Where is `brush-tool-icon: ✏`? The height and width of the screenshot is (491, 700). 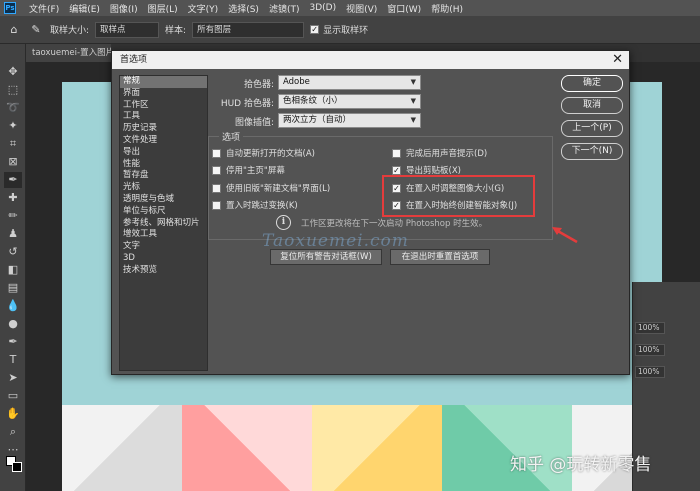
brush-tool-icon: ✏ is located at coordinates (13, 216).